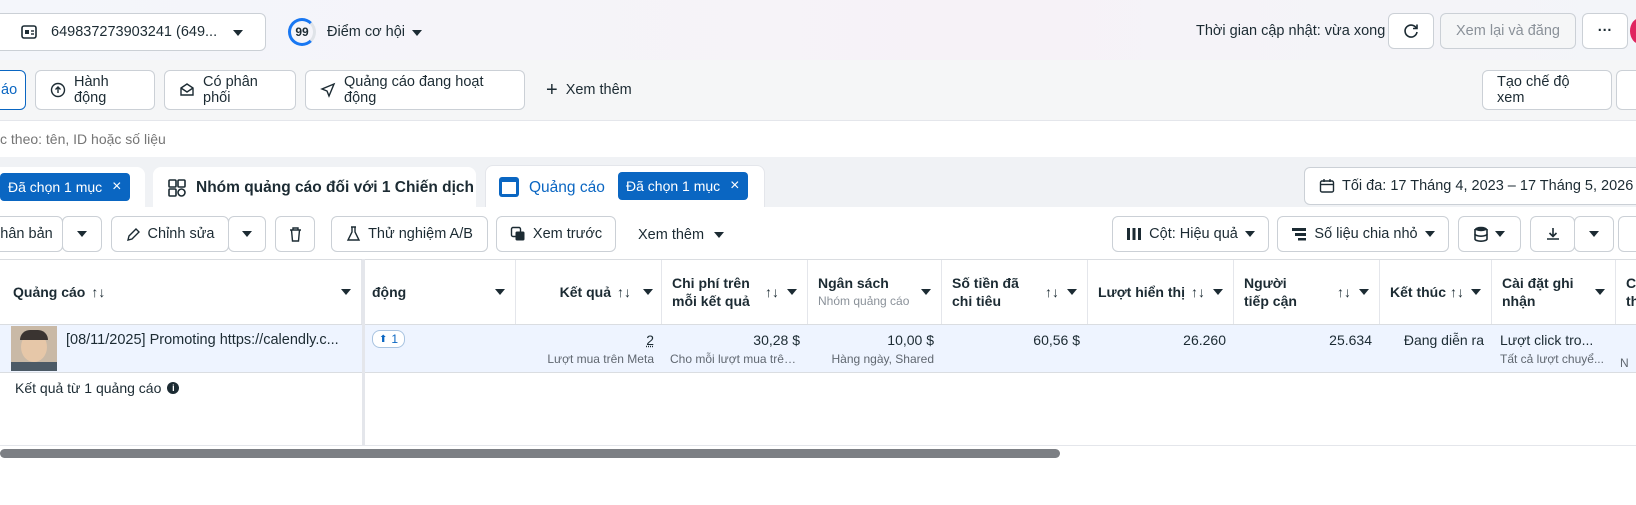  Describe the element at coordinates (170, 234) in the screenshot. I see `edit-button: Chỉnh sửa` at that location.